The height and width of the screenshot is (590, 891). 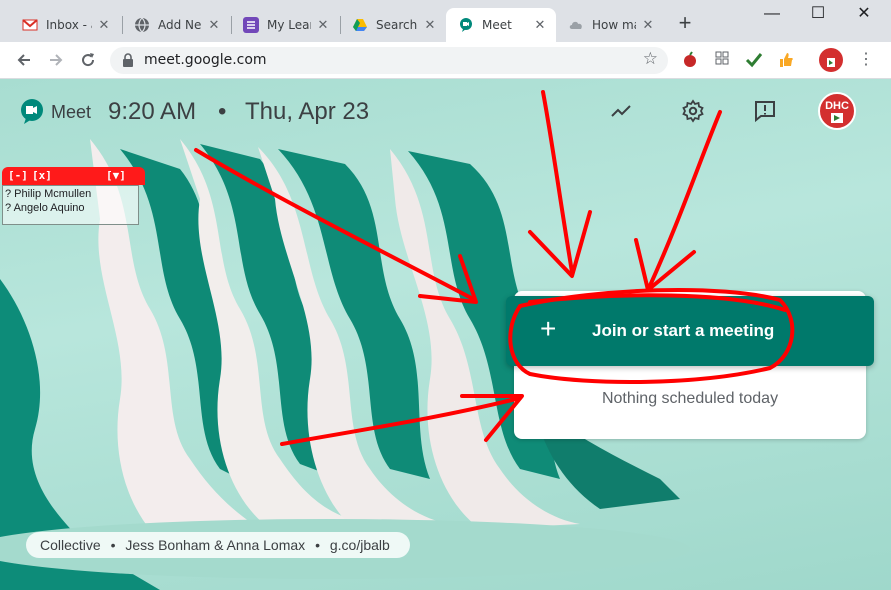 I want to click on tab-label: Inbox - a, so click(x=69, y=25).